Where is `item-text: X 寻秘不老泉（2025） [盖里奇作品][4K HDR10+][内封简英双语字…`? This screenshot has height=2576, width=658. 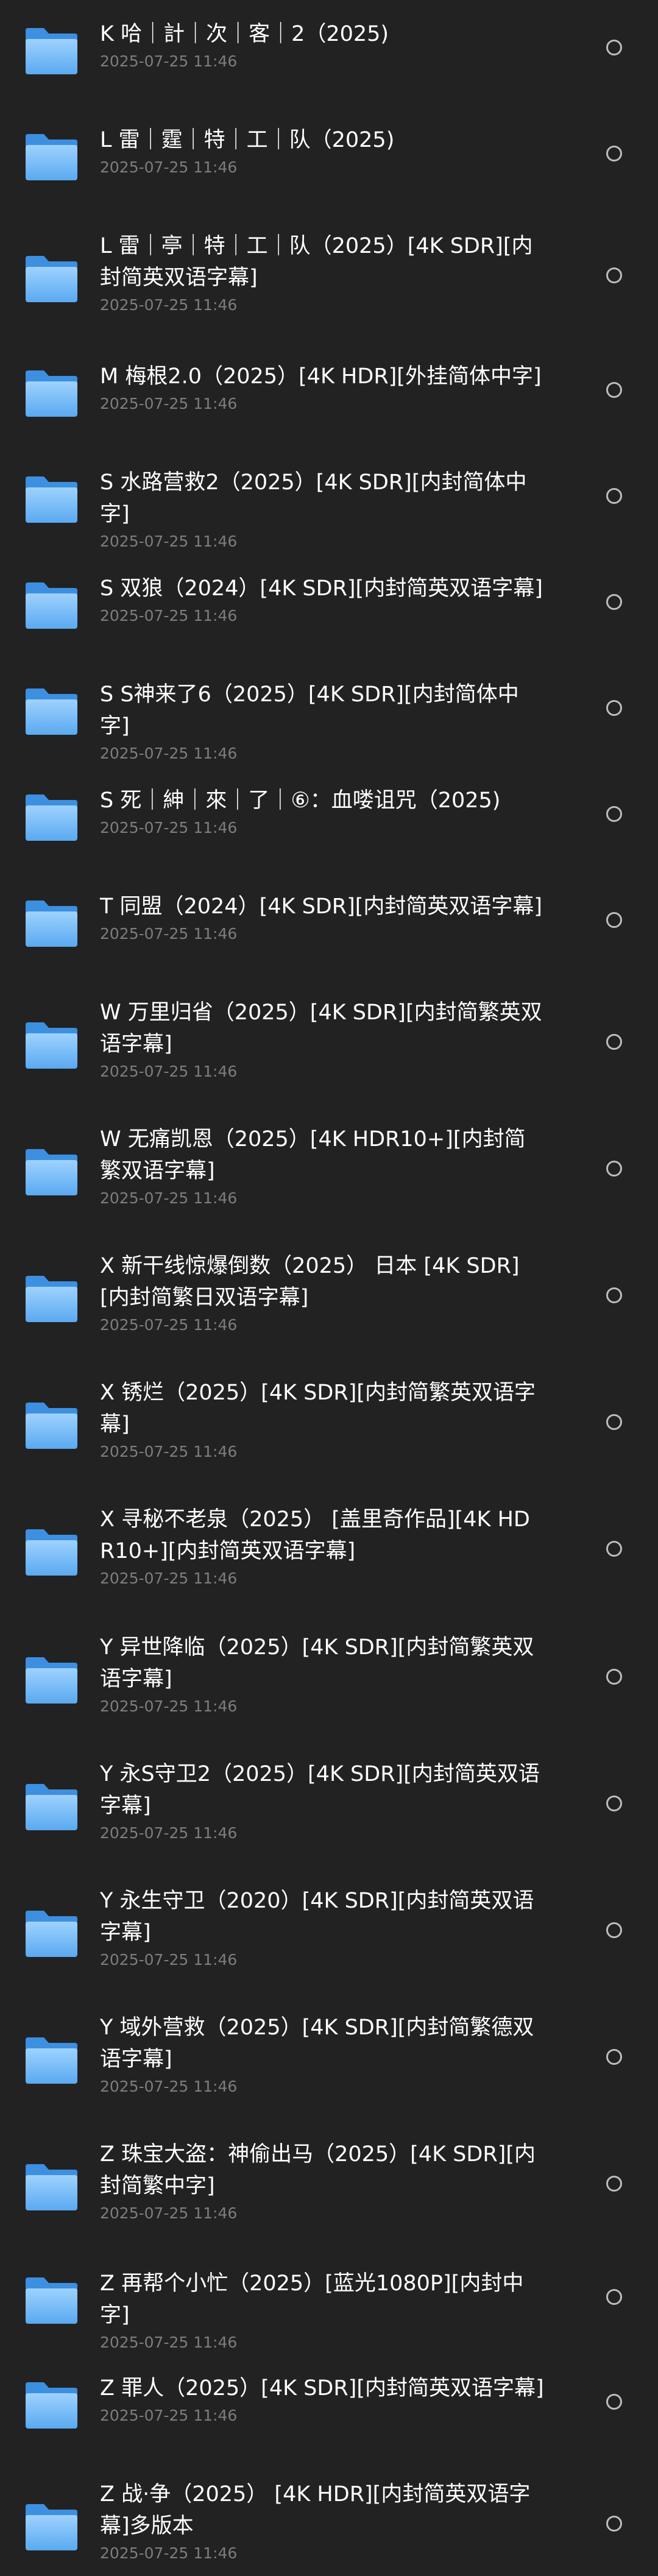
item-text: X 寻秘不老泉（2025） [盖里奇作品][4K HDR10+][内封简英双语字… is located at coordinates (322, 1546).